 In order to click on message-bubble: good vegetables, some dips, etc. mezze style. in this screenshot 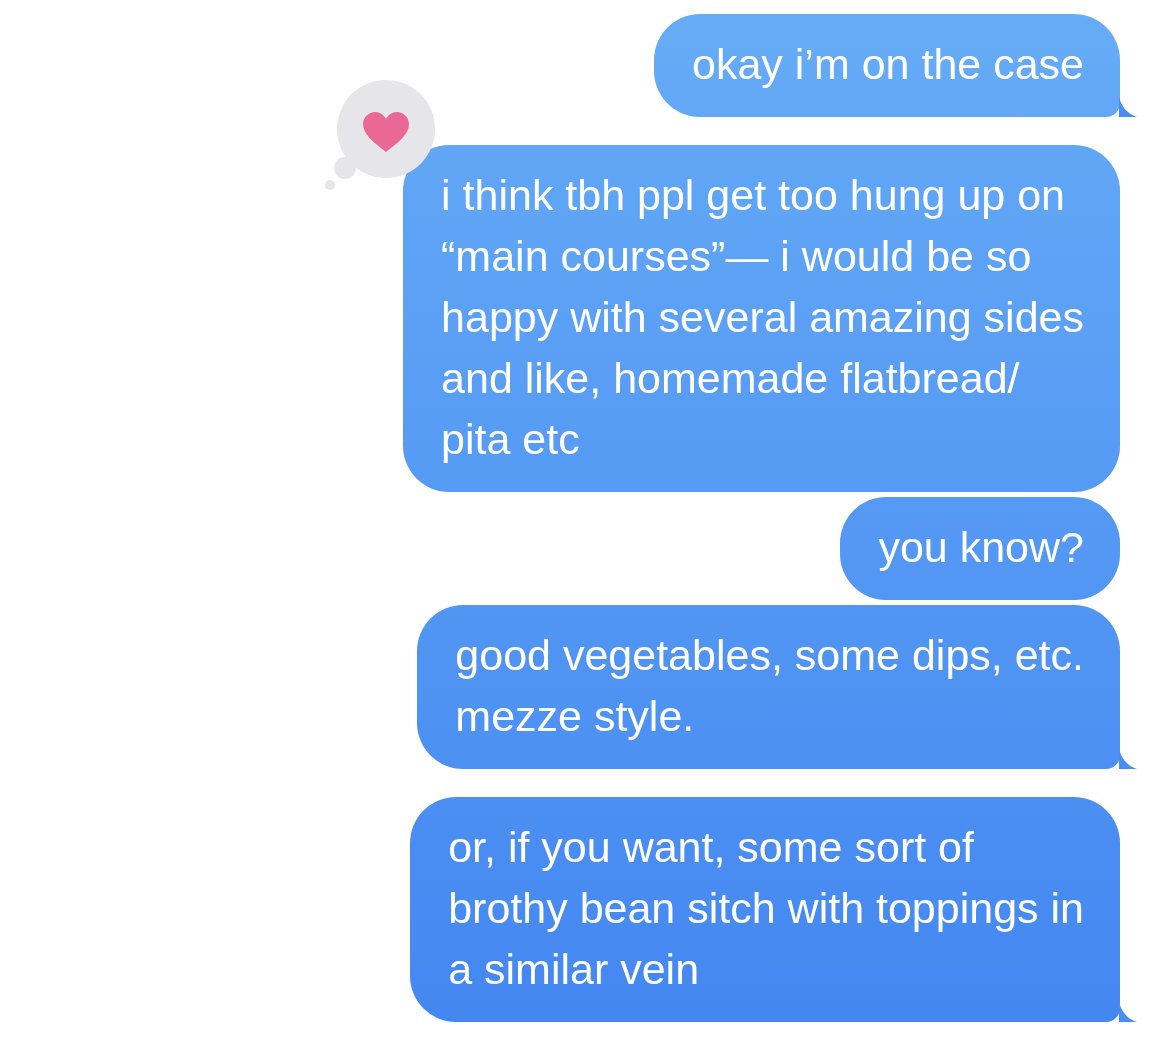, I will do `click(768, 687)`.